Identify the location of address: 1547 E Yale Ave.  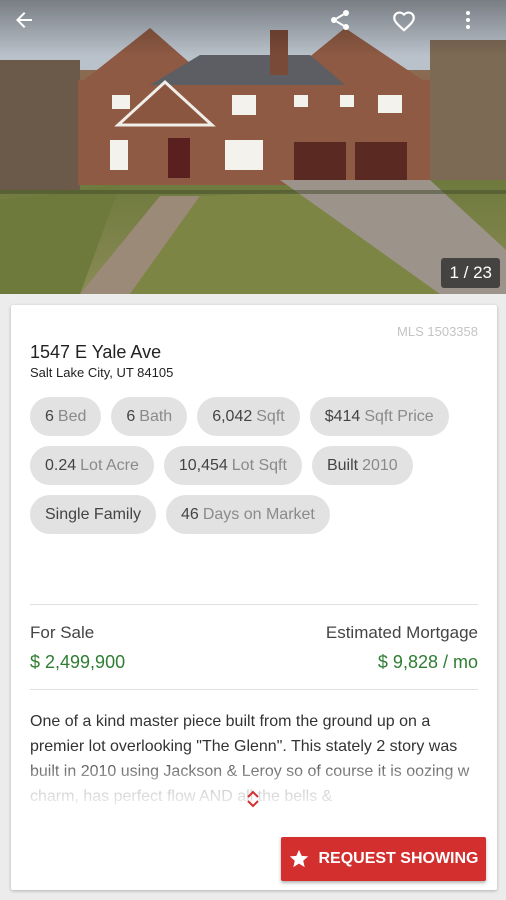
(96, 352).